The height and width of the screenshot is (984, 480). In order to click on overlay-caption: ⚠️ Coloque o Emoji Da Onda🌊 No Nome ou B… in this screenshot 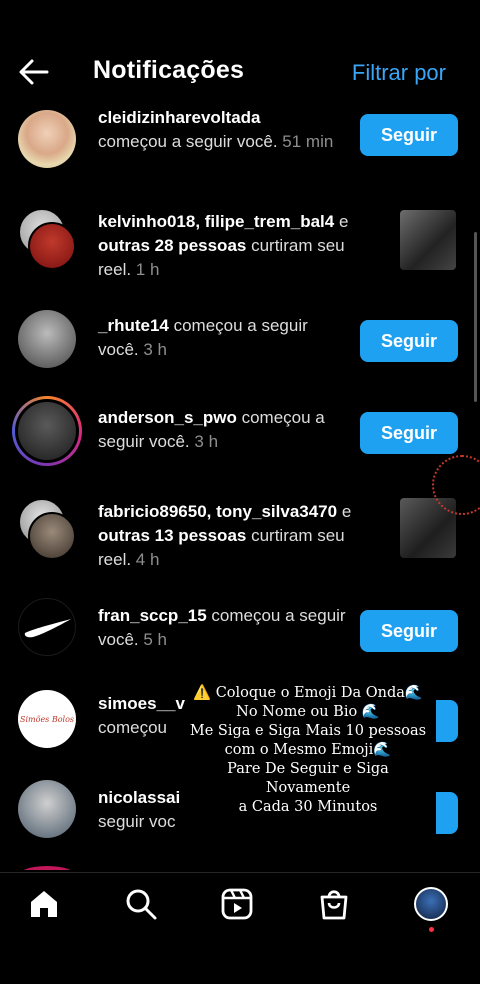, I will do `click(308, 750)`.